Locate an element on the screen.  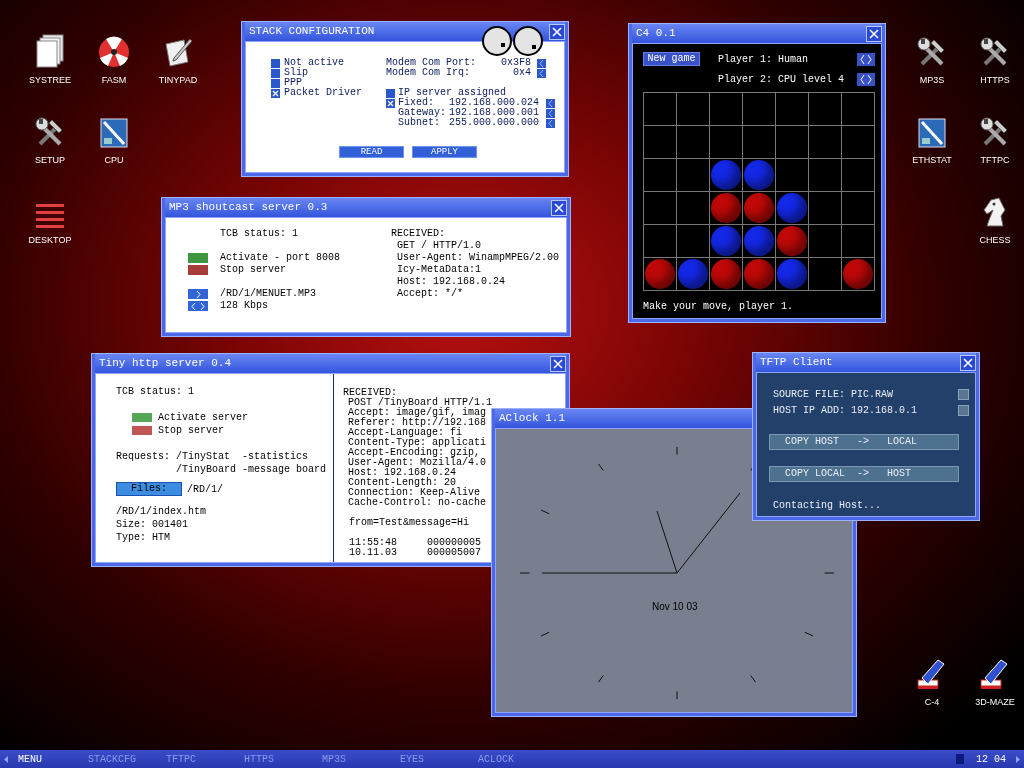
new-game-button: New game is located at coordinates (671, 59).